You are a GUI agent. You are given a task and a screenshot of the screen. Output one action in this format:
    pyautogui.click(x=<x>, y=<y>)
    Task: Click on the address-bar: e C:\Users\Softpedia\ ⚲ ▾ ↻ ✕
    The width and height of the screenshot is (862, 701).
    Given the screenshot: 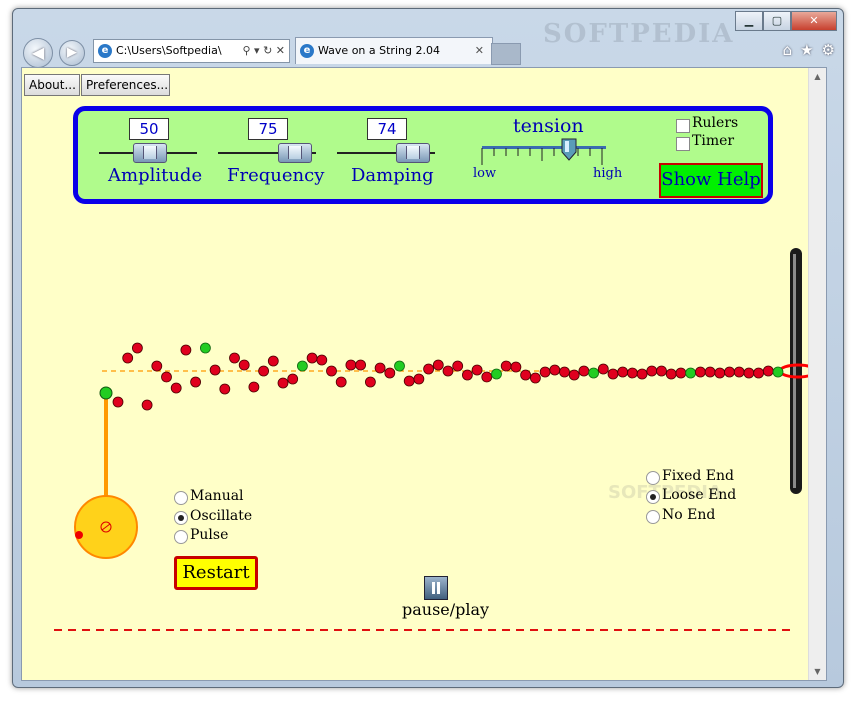 What is the action you would take?
    pyautogui.click(x=191, y=51)
    